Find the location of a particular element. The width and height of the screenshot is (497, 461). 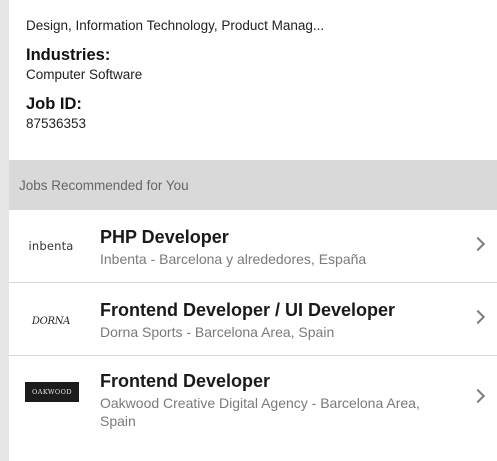

job-title: PHP Developer is located at coordinates (164, 237).